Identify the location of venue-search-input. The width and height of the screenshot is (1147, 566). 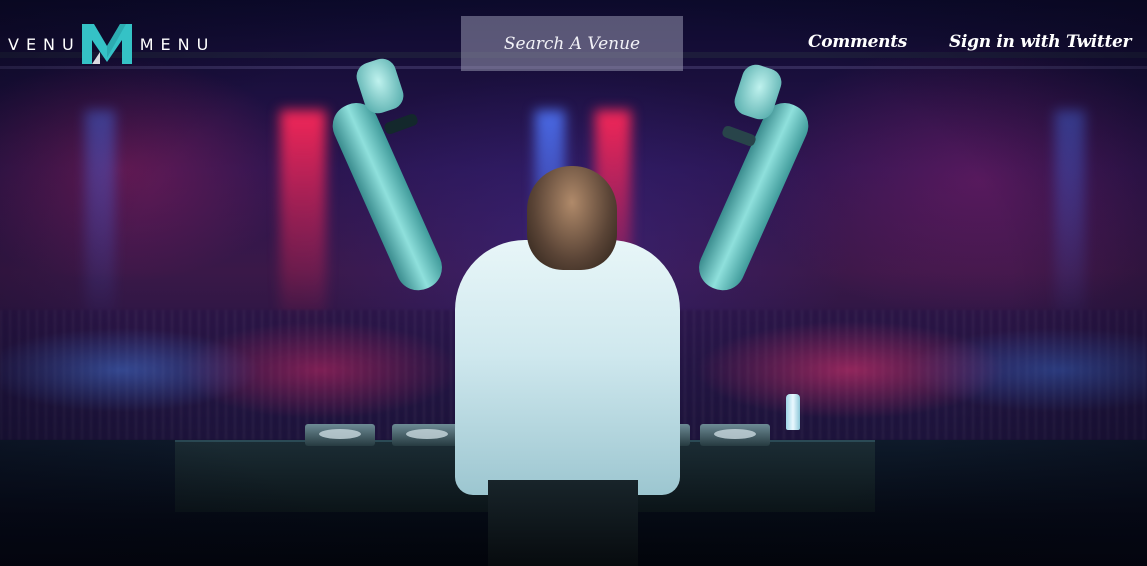
(572, 43).